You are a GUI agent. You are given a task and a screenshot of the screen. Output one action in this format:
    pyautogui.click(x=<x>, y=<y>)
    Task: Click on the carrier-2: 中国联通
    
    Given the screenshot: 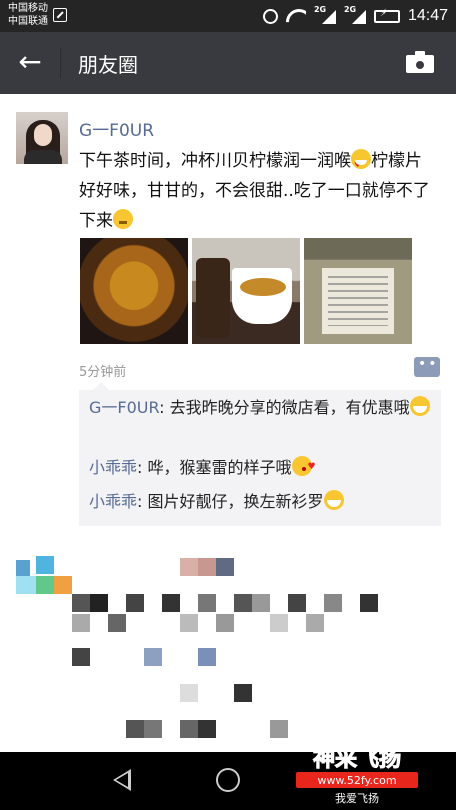 What is the action you would take?
    pyautogui.click(x=28, y=21)
    